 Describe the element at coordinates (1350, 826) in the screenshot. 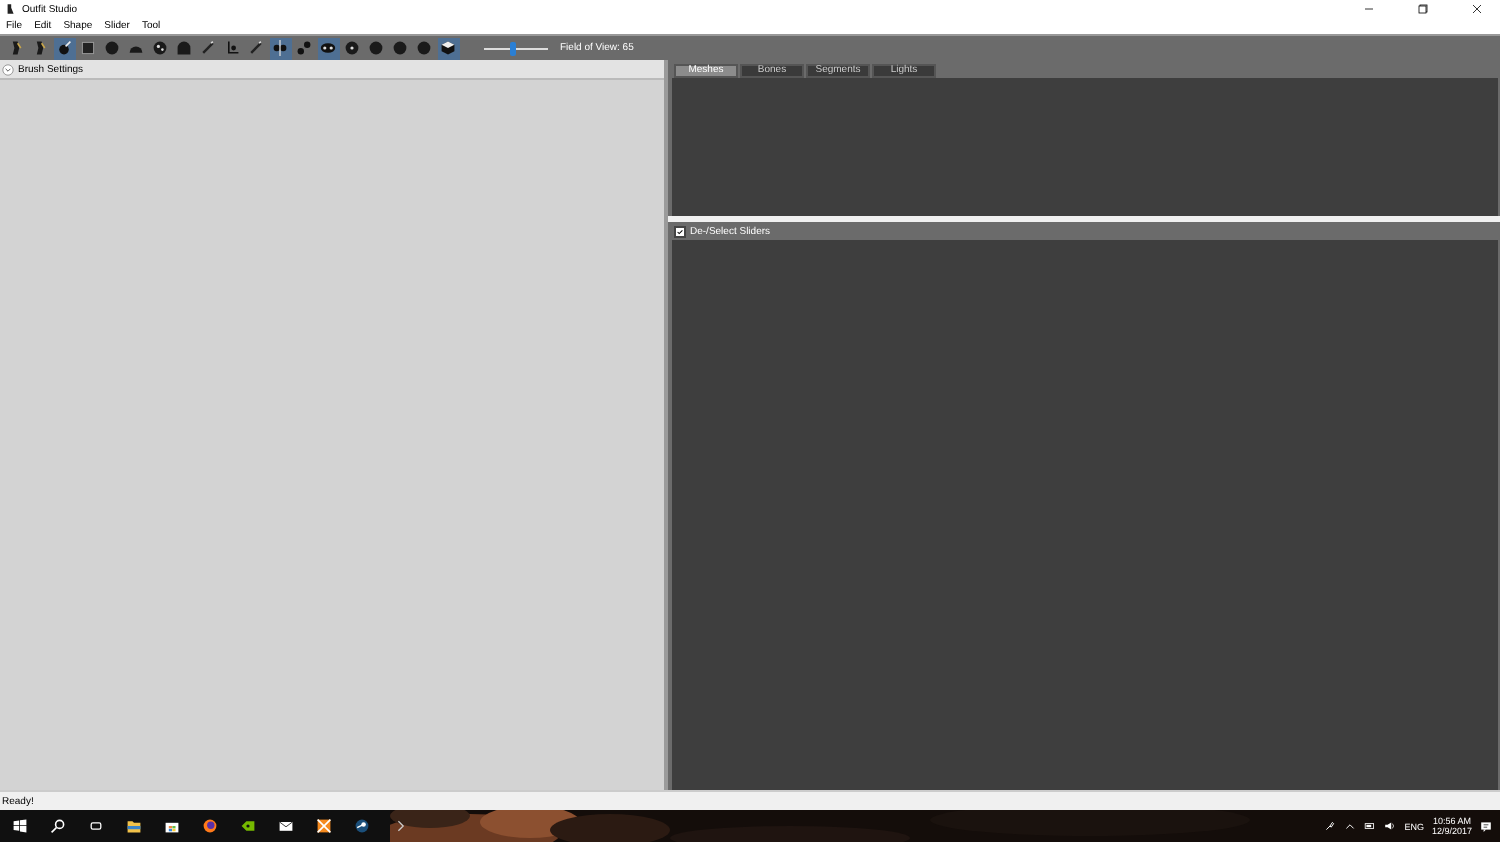

I see `caret-up-icon` at that location.